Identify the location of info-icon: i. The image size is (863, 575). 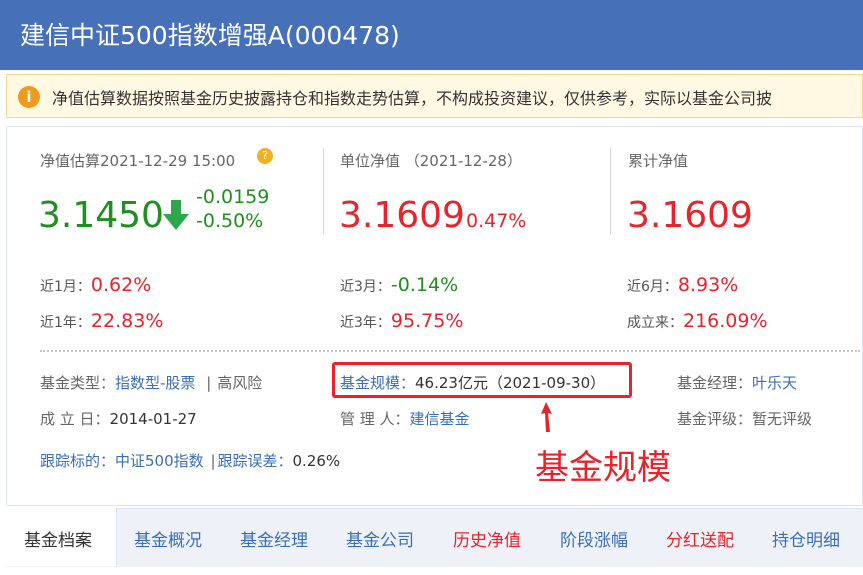
(29, 97).